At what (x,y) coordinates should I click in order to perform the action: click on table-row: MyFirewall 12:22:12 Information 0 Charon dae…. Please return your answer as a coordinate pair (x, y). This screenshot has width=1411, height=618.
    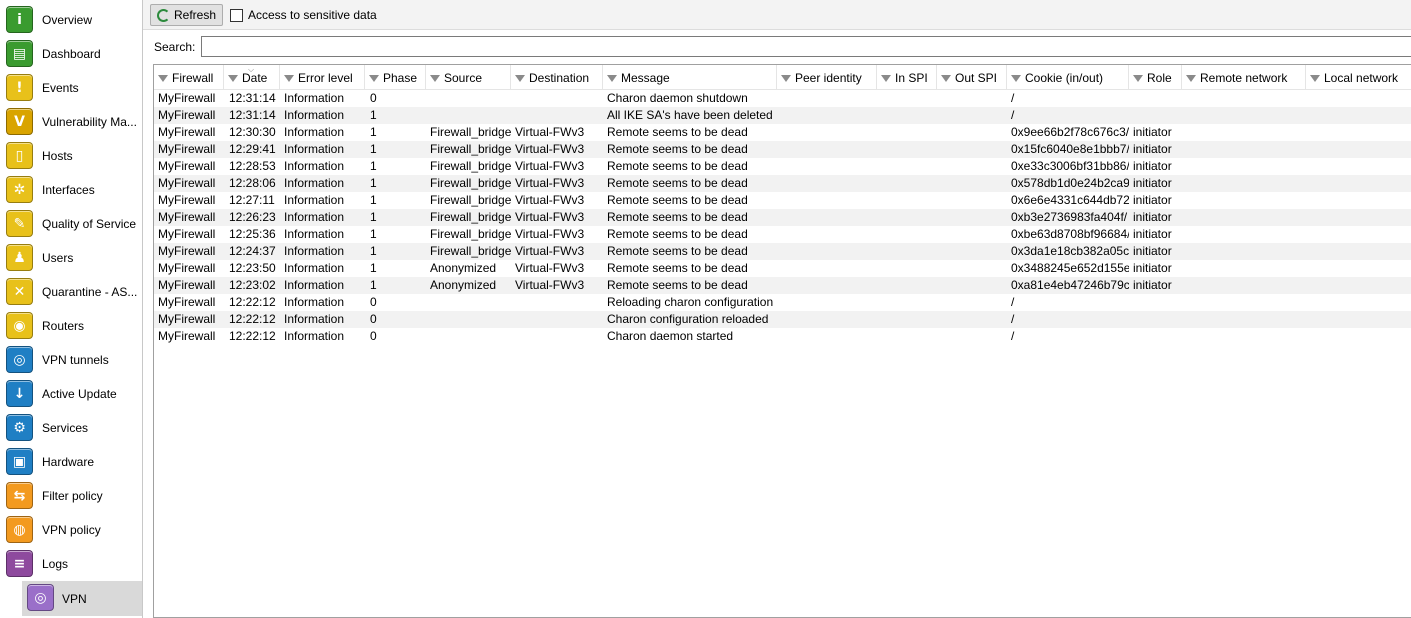
    Looking at the image, I should click on (782, 336).